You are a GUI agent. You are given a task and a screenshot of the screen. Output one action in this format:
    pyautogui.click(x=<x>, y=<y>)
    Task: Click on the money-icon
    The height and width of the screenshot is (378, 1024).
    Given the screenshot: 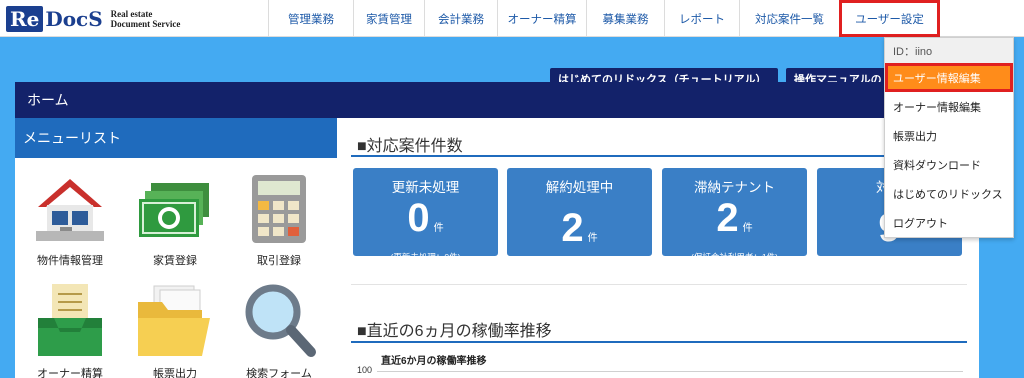 What is the action you would take?
    pyautogui.click(x=174, y=210)
    